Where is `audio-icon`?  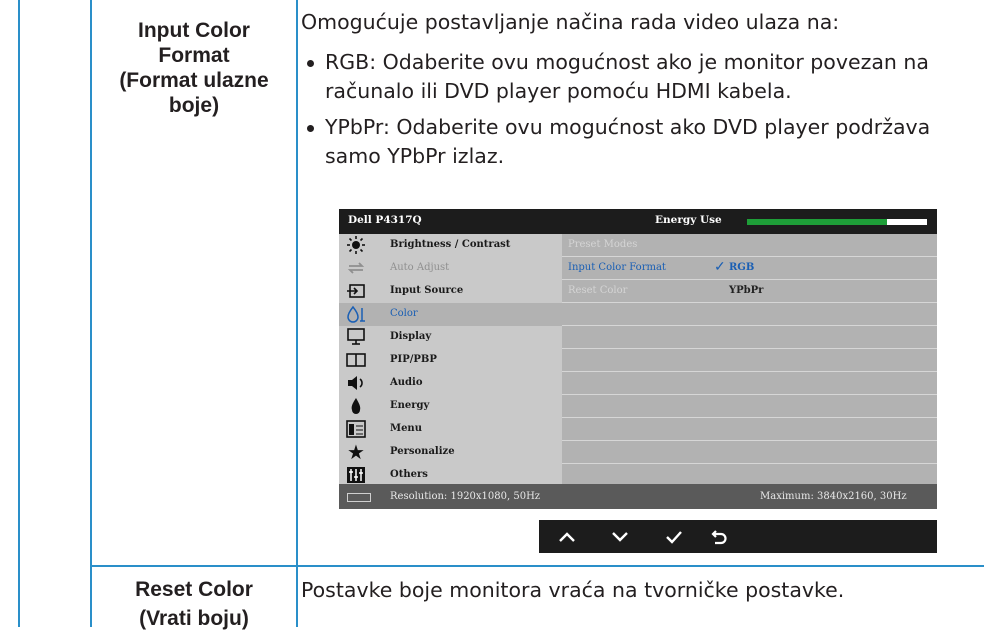
audio-icon is located at coordinates (356, 383).